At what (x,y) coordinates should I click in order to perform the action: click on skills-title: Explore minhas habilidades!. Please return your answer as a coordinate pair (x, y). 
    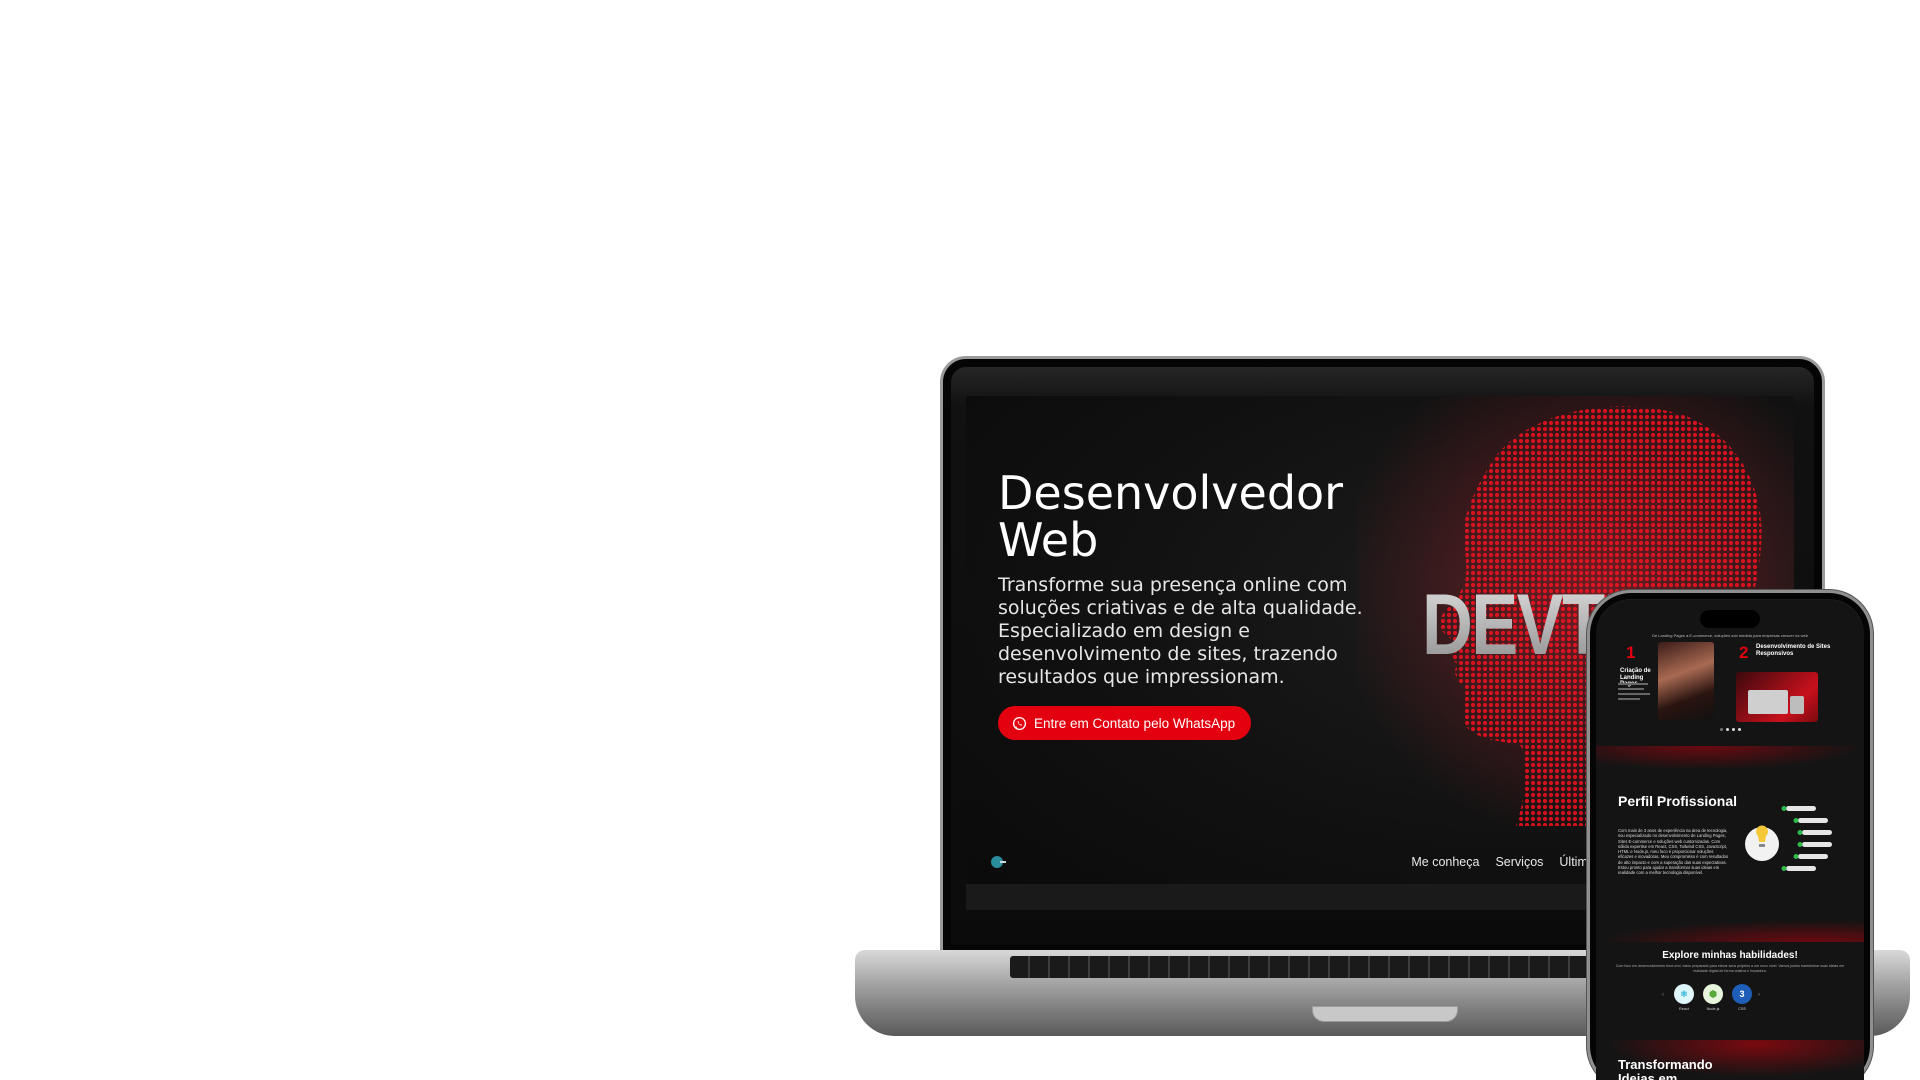
    Looking at the image, I should click on (1730, 955).